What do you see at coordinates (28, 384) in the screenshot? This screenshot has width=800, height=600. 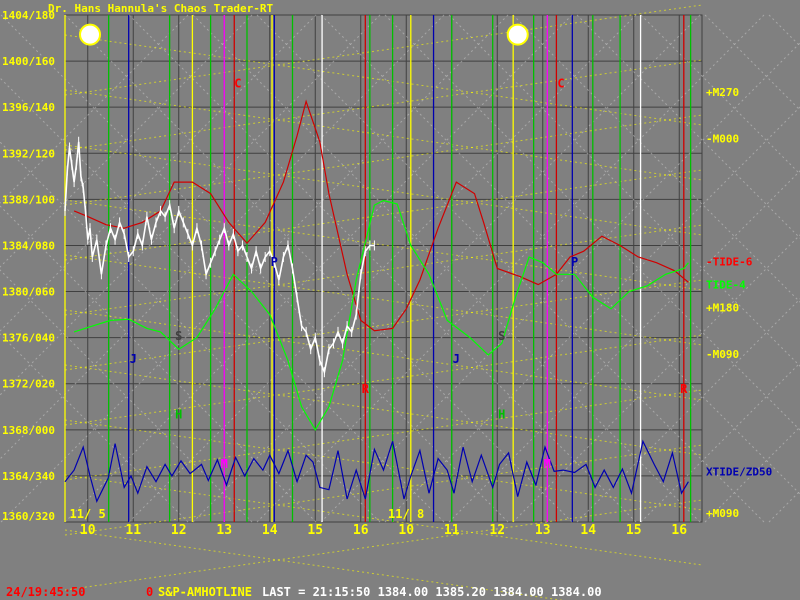 I see `y-tick-label: 1372/020` at bounding box center [28, 384].